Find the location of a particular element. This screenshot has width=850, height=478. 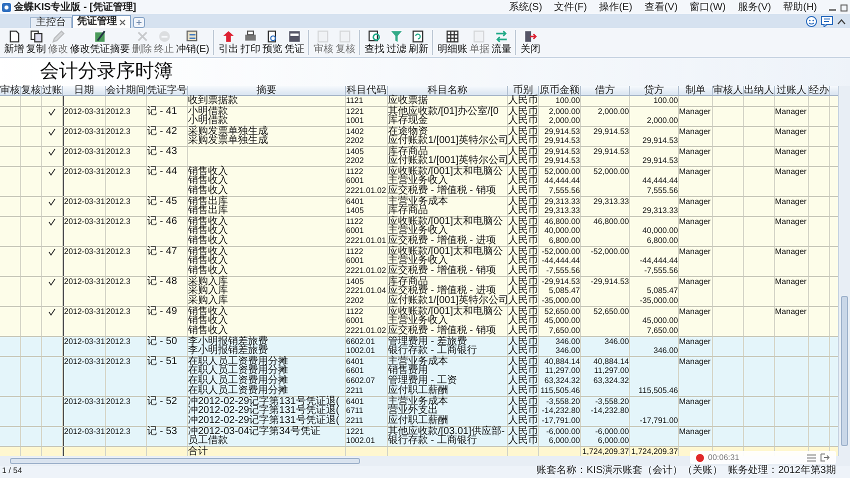

toolbar-button: 引出 is located at coordinates (228, 42).